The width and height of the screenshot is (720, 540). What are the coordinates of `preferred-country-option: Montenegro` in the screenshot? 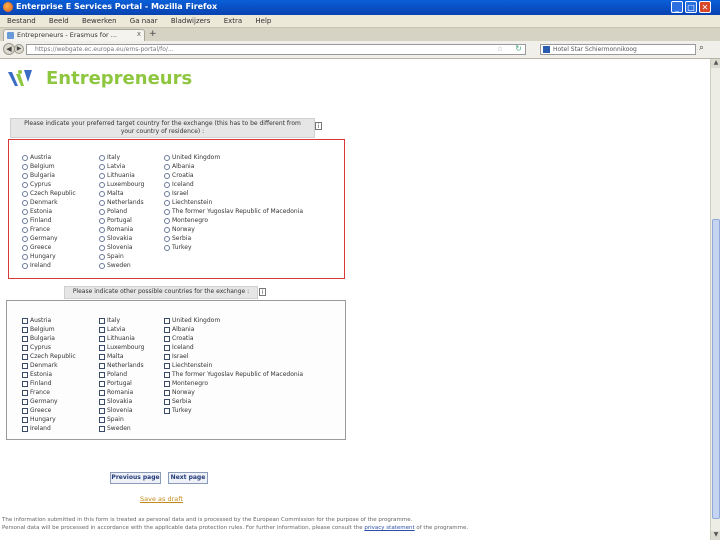 It's located at (186, 220).